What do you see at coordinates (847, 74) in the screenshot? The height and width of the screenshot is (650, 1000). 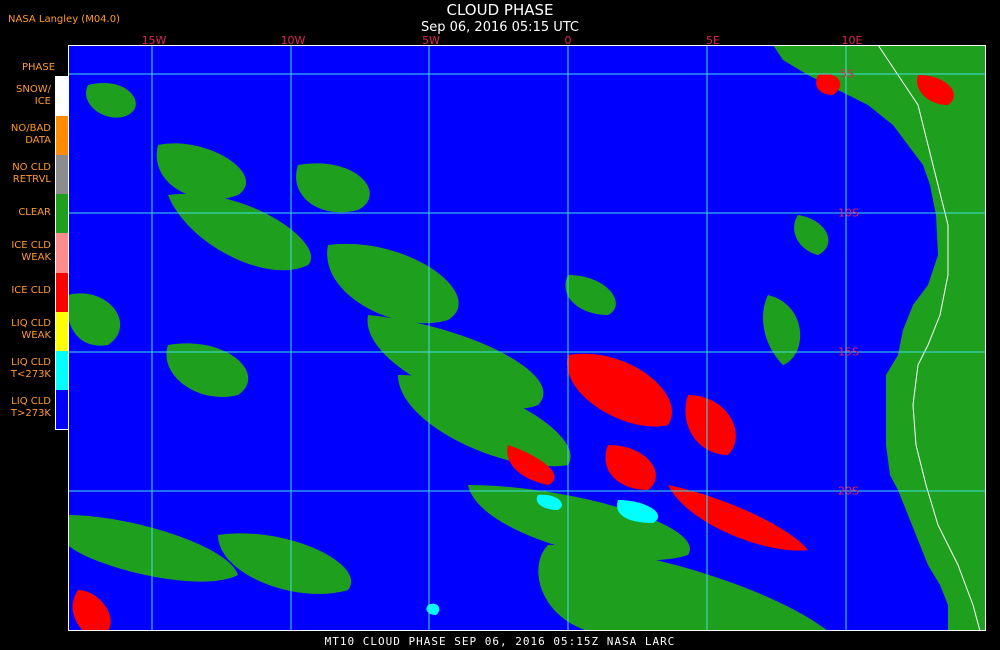 I see `lat-label-5s: 5S` at bounding box center [847, 74].